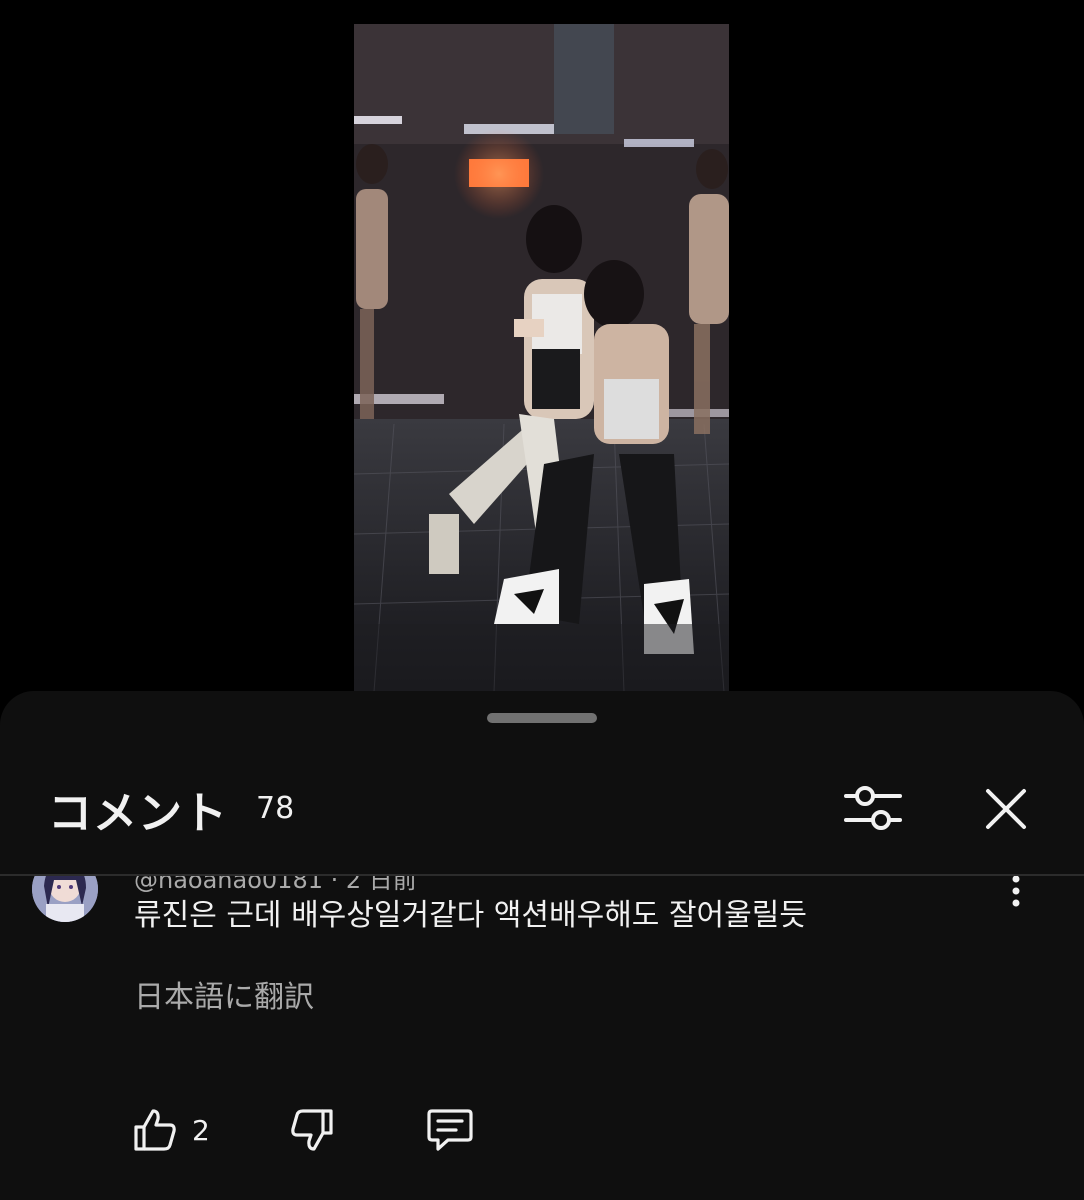 The image size is (1084, 1200). Describe the element at coordinates (155, 1130) in the screenshot. I see `thumb-up-icon` at that location.